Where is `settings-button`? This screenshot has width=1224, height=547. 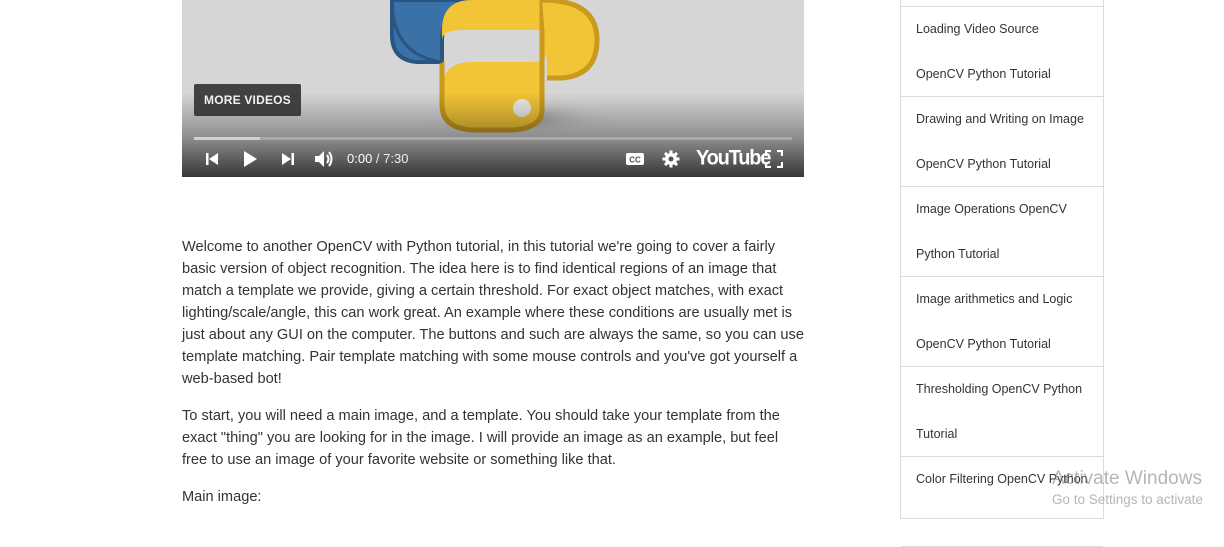
settings-button is located at coordinates (671, 159).